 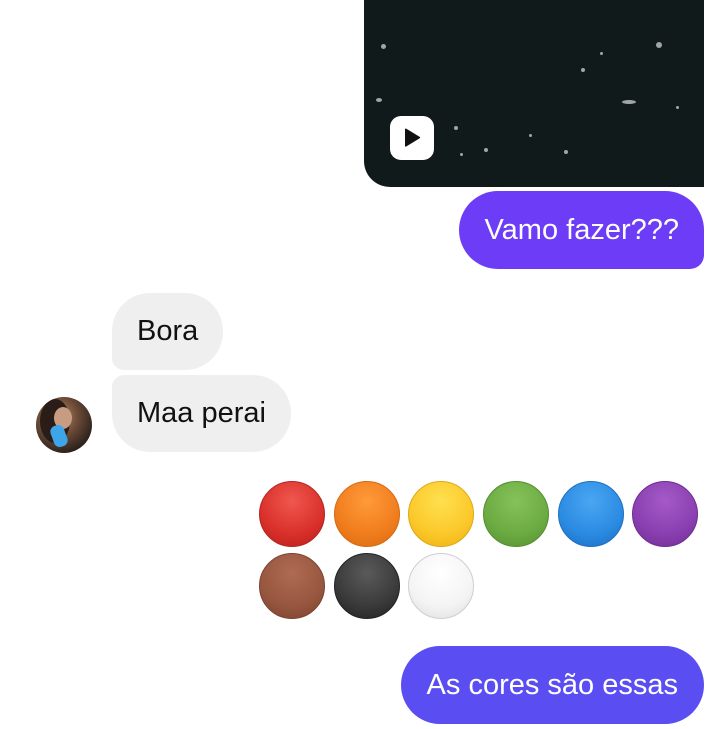 I want to click on color-swatch-orange, so click(x=367, y=514).